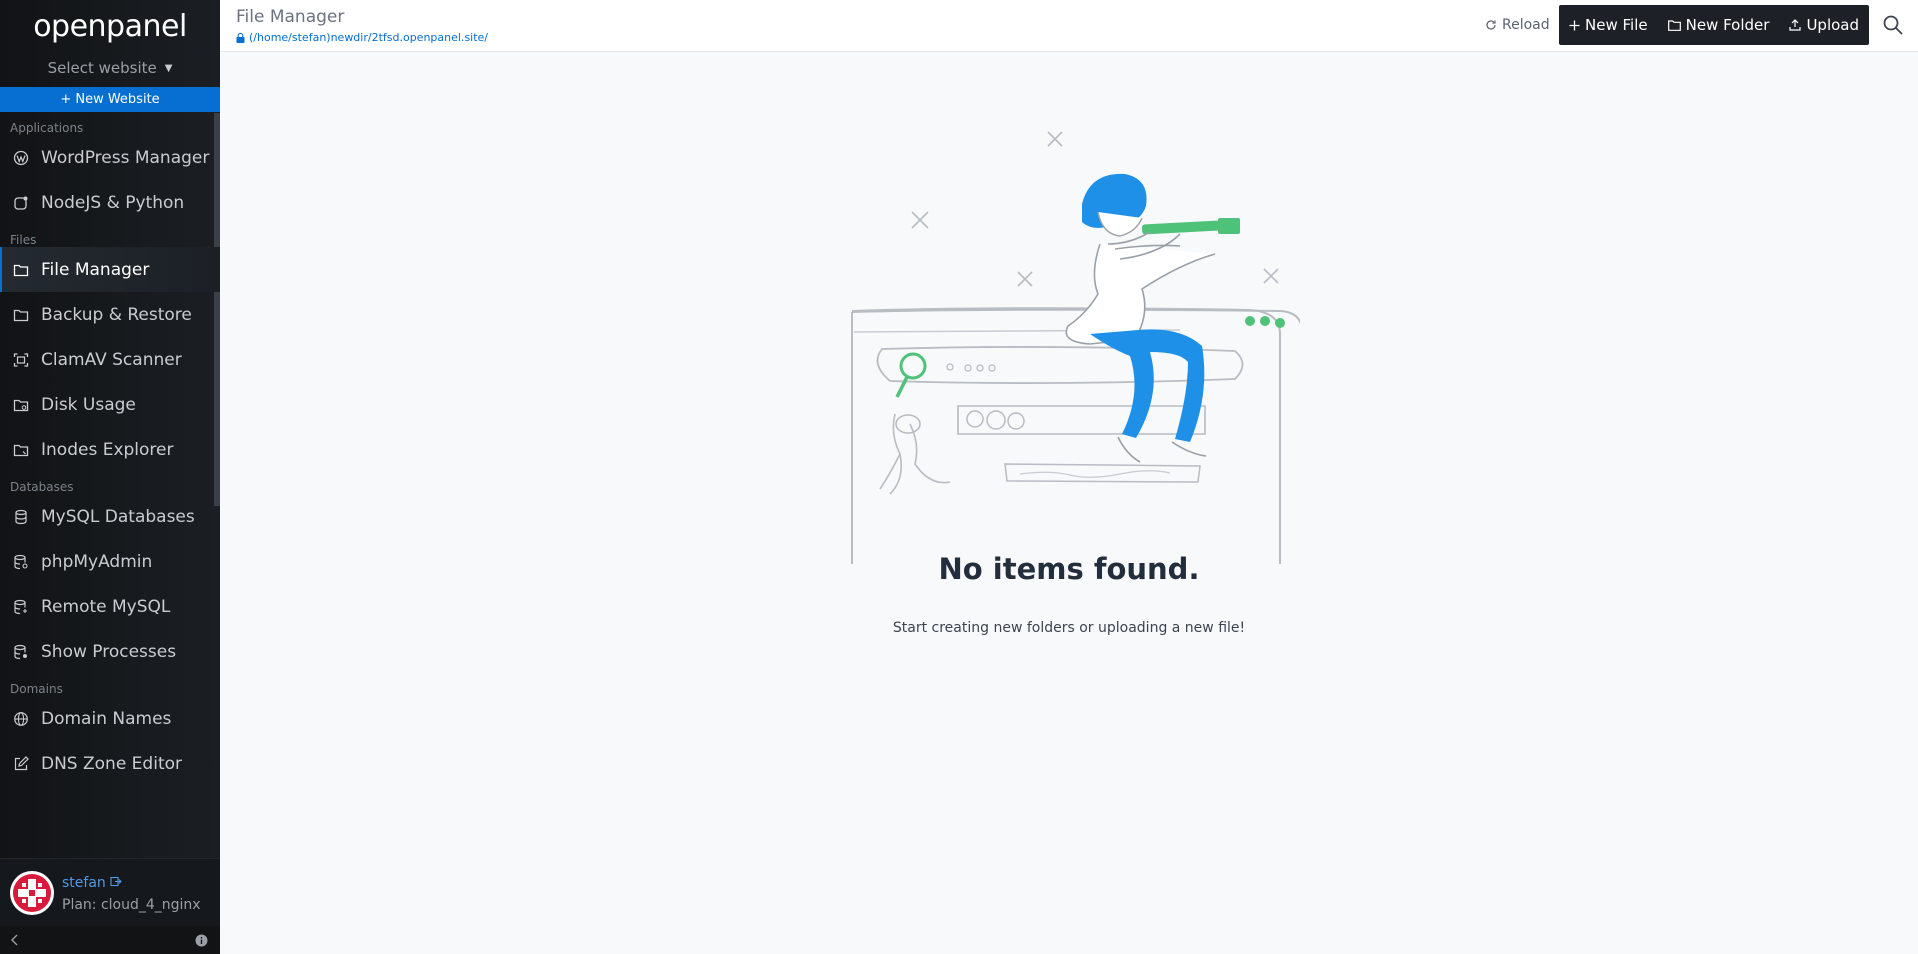 This screenshot has height=954, width=1918. Describe the element at coordinates (106, 606) in the screenshot. I see `sidebar-item-label: Remote MySQL` at that location.